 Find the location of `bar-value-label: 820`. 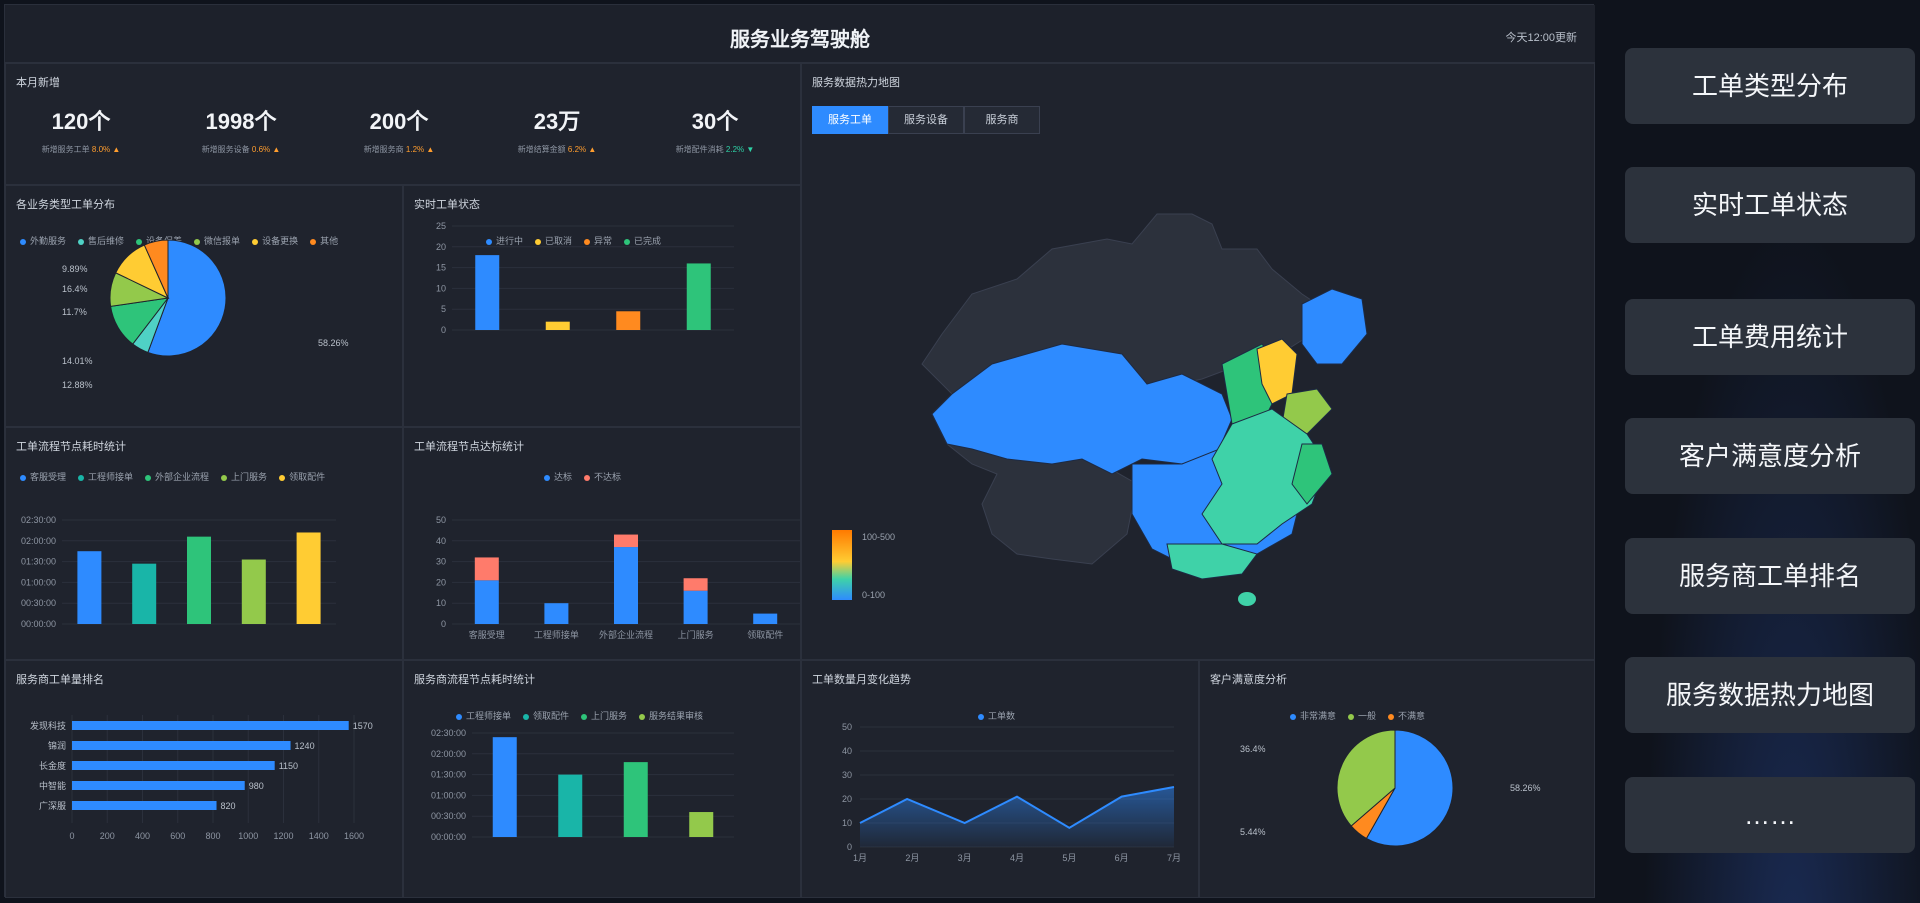

bar-value-label: 820 is located at coordinates (228, 806).